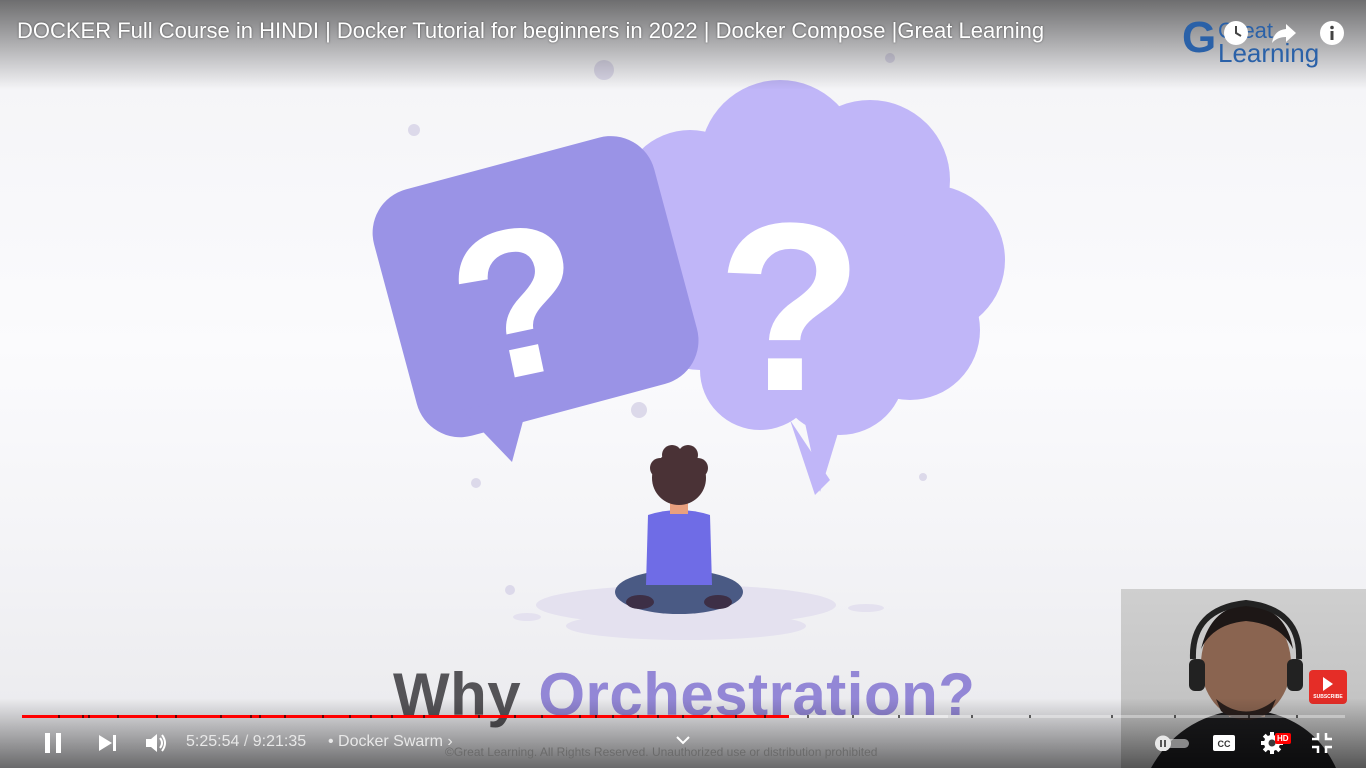  I want to click on volume-icon, so click(156, 743).